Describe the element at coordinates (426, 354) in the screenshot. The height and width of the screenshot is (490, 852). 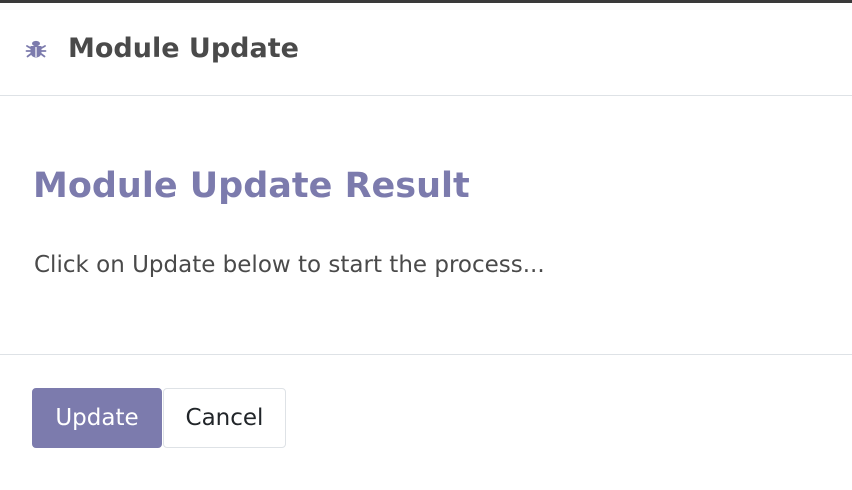
I see `footer-divider` at that location.